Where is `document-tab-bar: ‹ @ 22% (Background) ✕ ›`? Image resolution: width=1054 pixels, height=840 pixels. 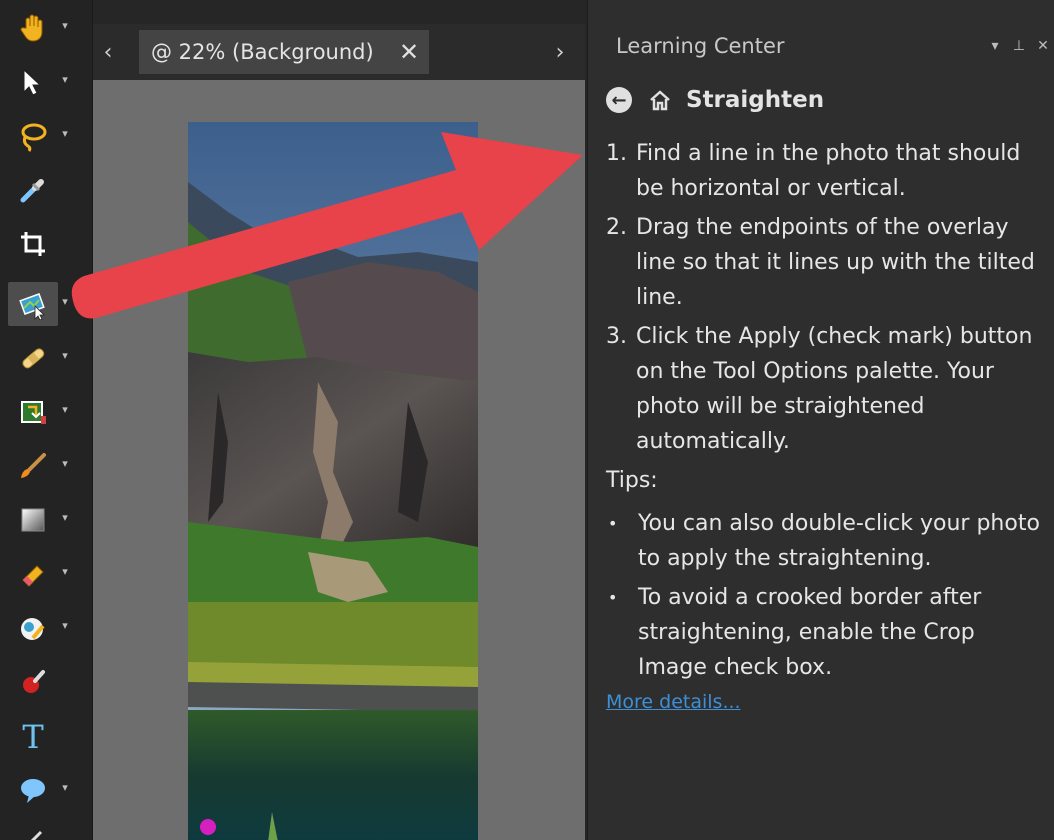 document-tab-bar: ‹ @ 22% (Background) ✕ › is located at coordinates (339, 52).